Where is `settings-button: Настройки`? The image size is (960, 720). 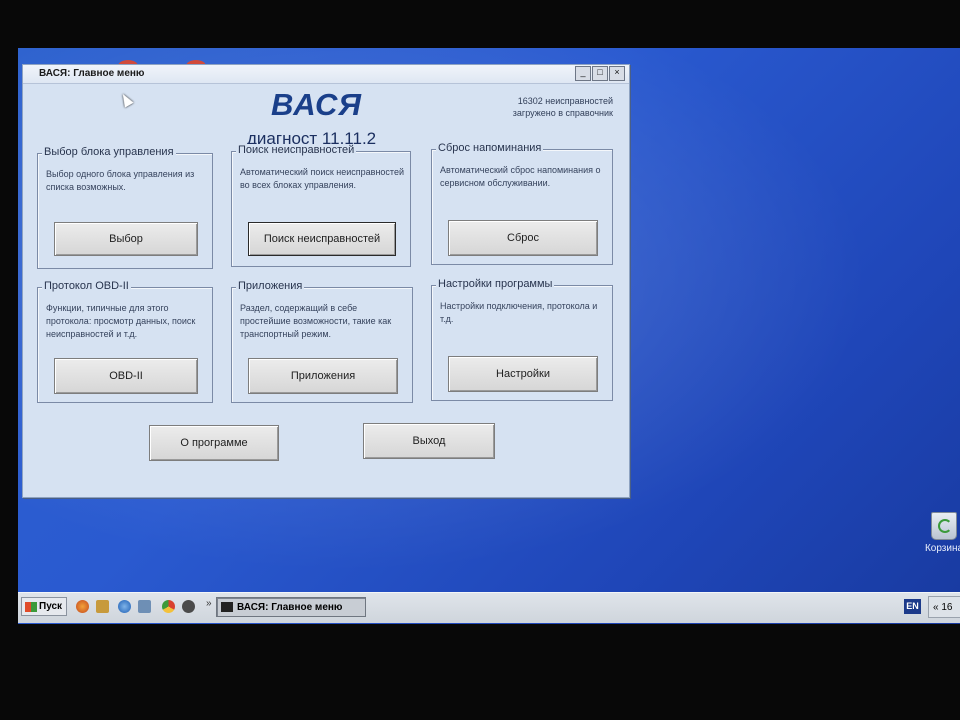
settings-button: Настройки is located at coordinates (523, 374).